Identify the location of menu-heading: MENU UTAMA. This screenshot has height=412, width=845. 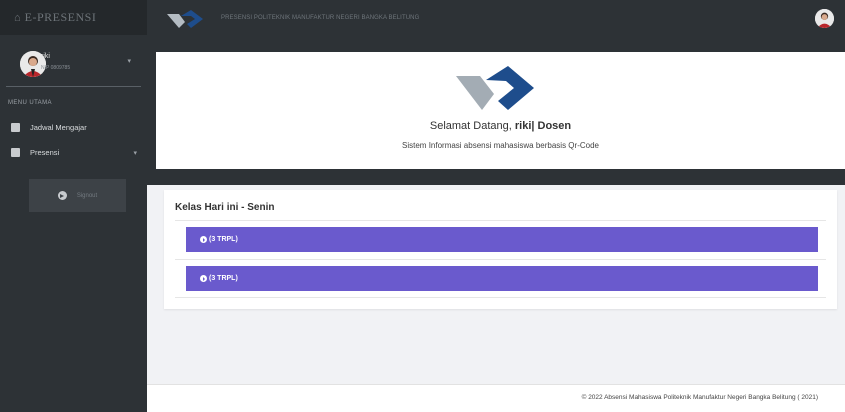
(30, 103).